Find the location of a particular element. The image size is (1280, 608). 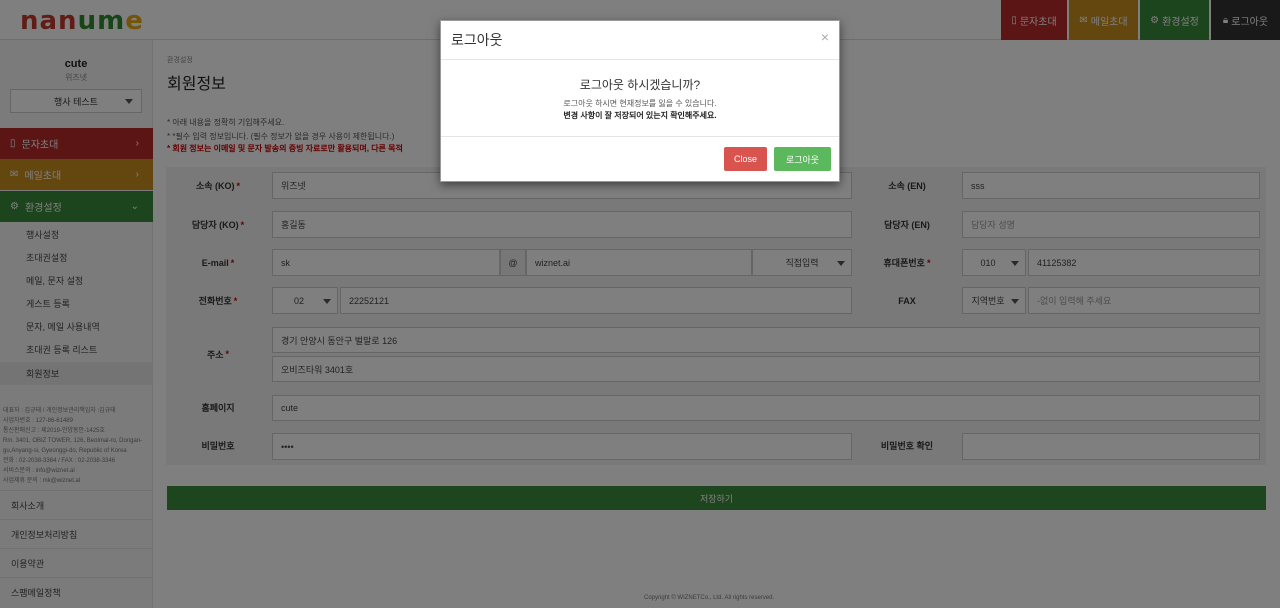

modal-message-line2: 변경 사항이 잘 저장되어 있는지 확인해주세요. is located at coordinates (640, 115).